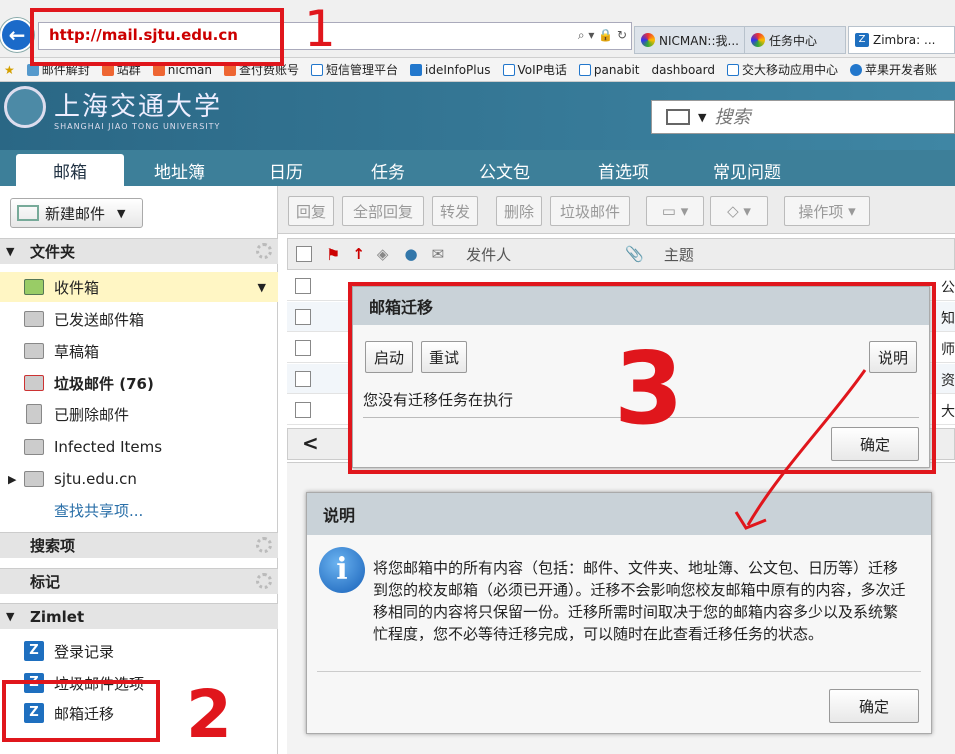 The width and height of the screenshot is (955, 754). Describe the element at coordinates (143, 35) in the screenshot. I see `address-url: http://mail.sjtu.edu.cn` at that location.